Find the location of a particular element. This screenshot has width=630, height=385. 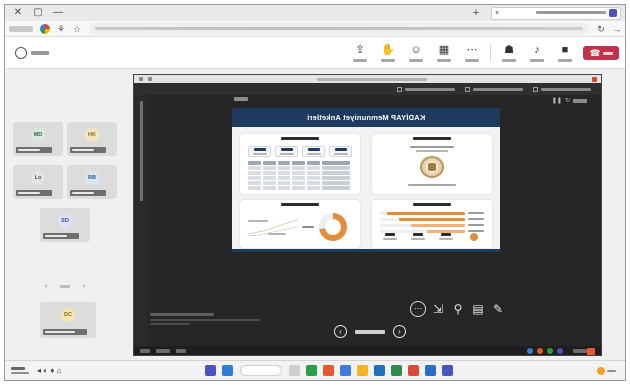

meeting-toolbar: ⇪ ✋ ☺ ▦ ⋯ ☗ ♪ ■ ☎ is located at coordinates (315, 53).